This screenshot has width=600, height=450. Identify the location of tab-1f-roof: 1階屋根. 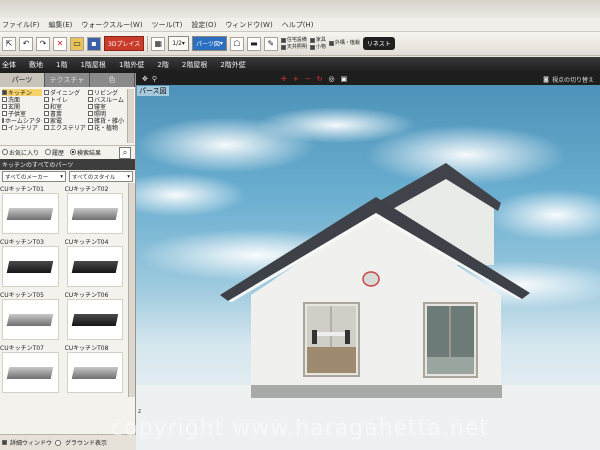
(92, 65).